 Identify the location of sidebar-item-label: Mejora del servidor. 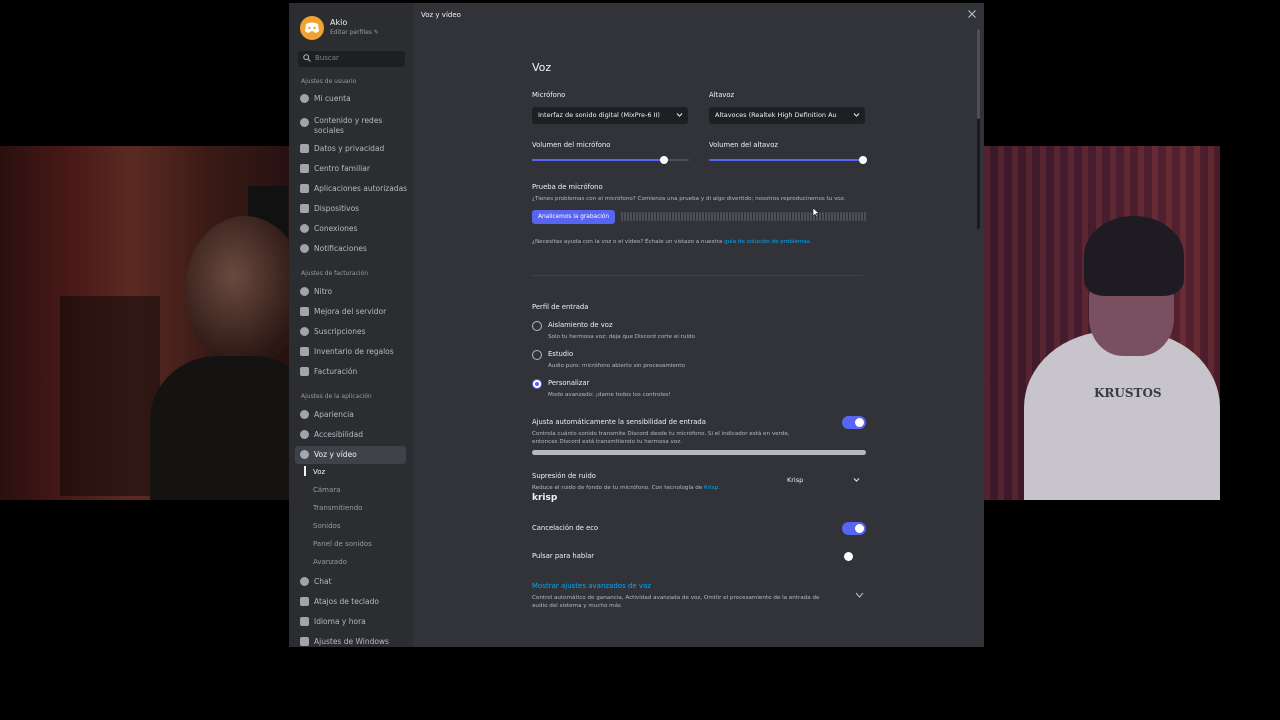
(350, 311).